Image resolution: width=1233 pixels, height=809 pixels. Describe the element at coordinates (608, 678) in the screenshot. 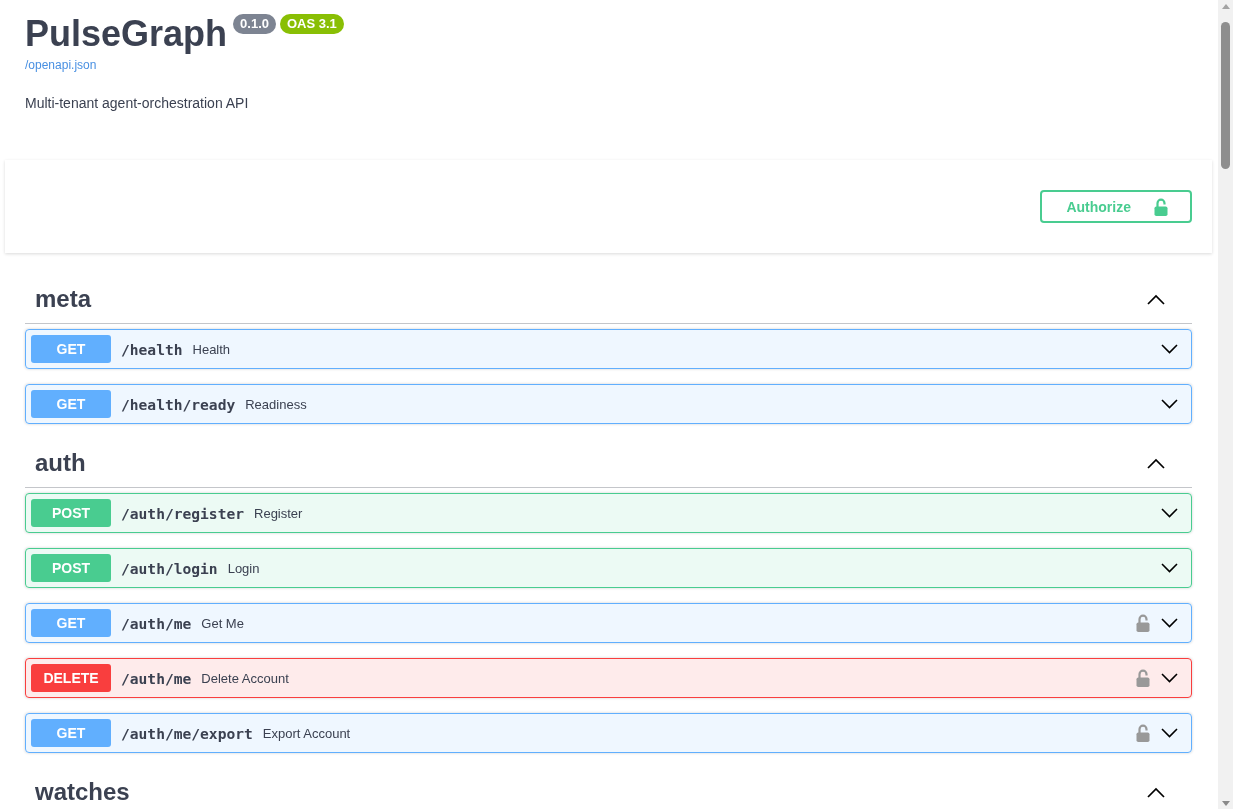

I see `operation-row: DELETE /auth/me Delete Account` at that location.